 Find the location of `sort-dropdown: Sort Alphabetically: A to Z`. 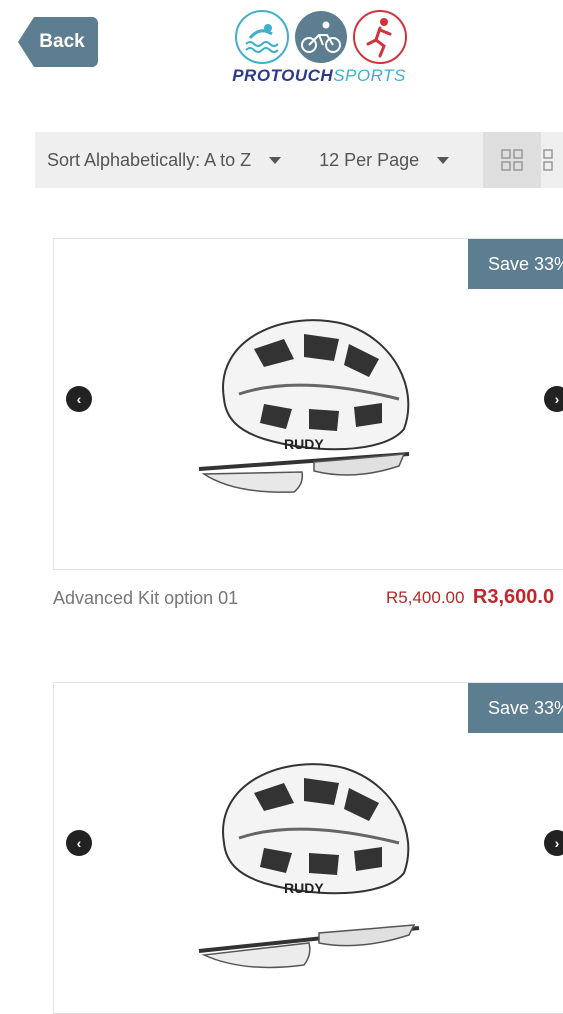

sort-dropdown: Sort Alphabetically: A to Z is located at coordinates (164, 160).